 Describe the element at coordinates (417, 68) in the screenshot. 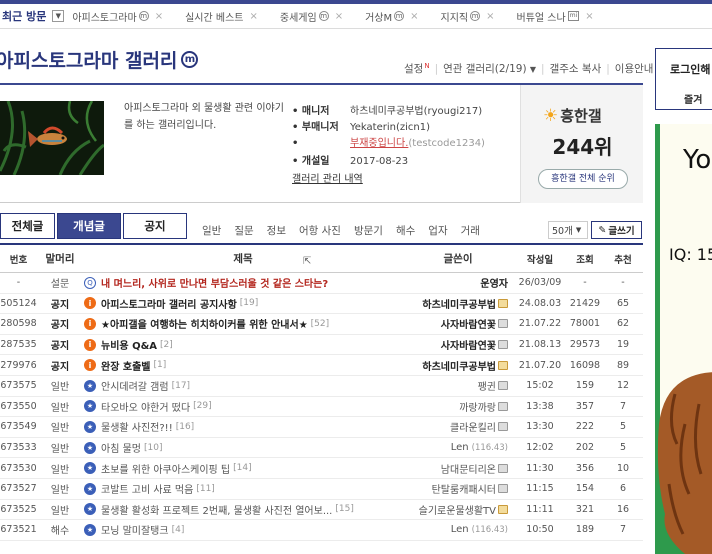

I see `settings-link: 설정N` at that location.